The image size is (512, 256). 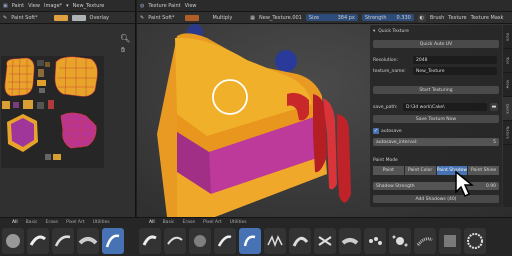 I want to click on paint-mode-paint: Paint, so click(x=388, y=170).